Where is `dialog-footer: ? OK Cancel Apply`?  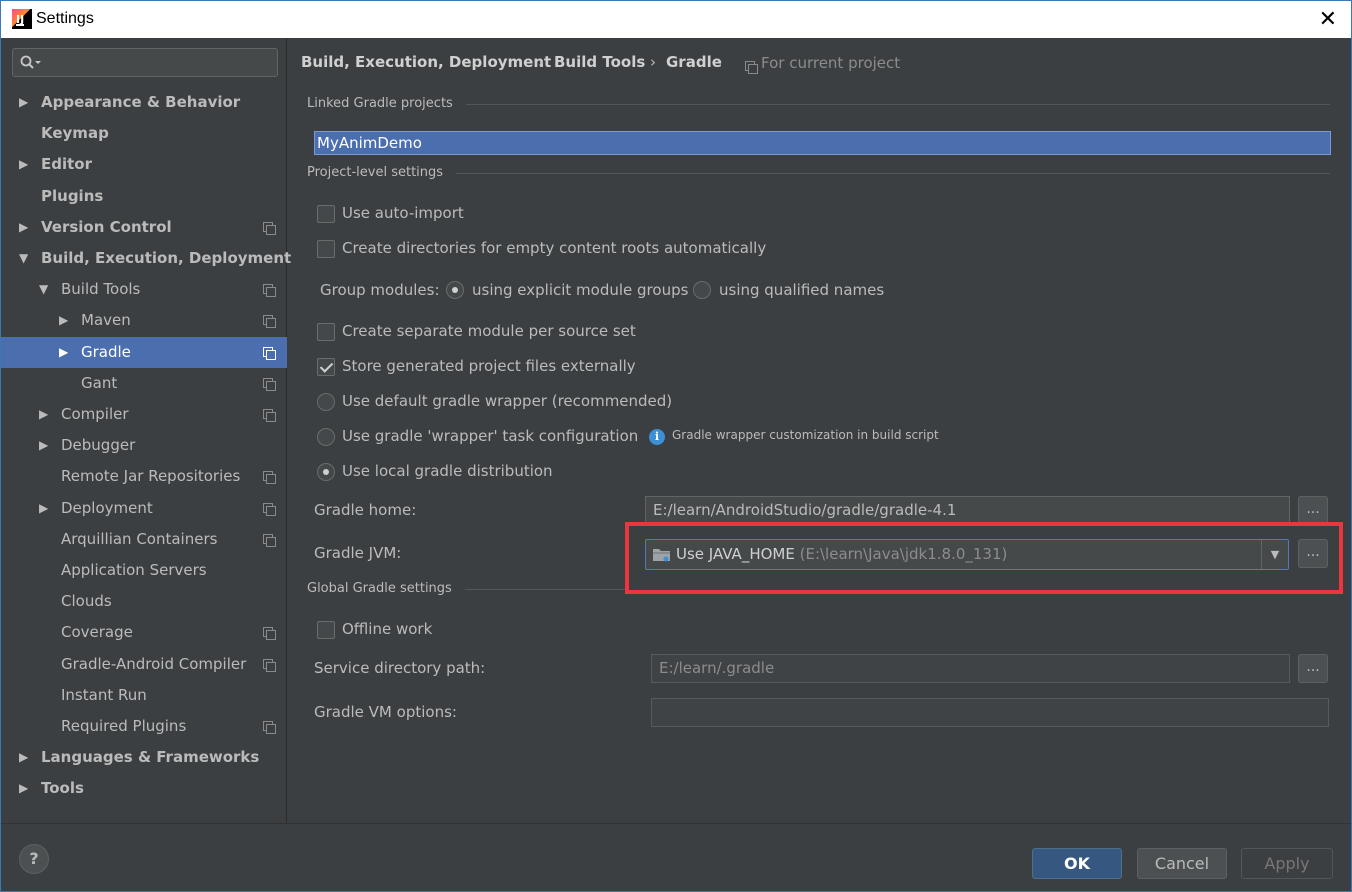
dialog-footer: ? OK Cancel Apply is located at coordinates (676, 857).